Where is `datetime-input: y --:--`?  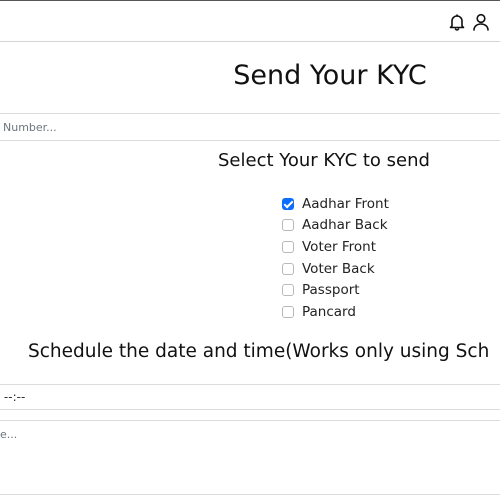
datetime-input: y --:-- is located at coordinates (250, 397).